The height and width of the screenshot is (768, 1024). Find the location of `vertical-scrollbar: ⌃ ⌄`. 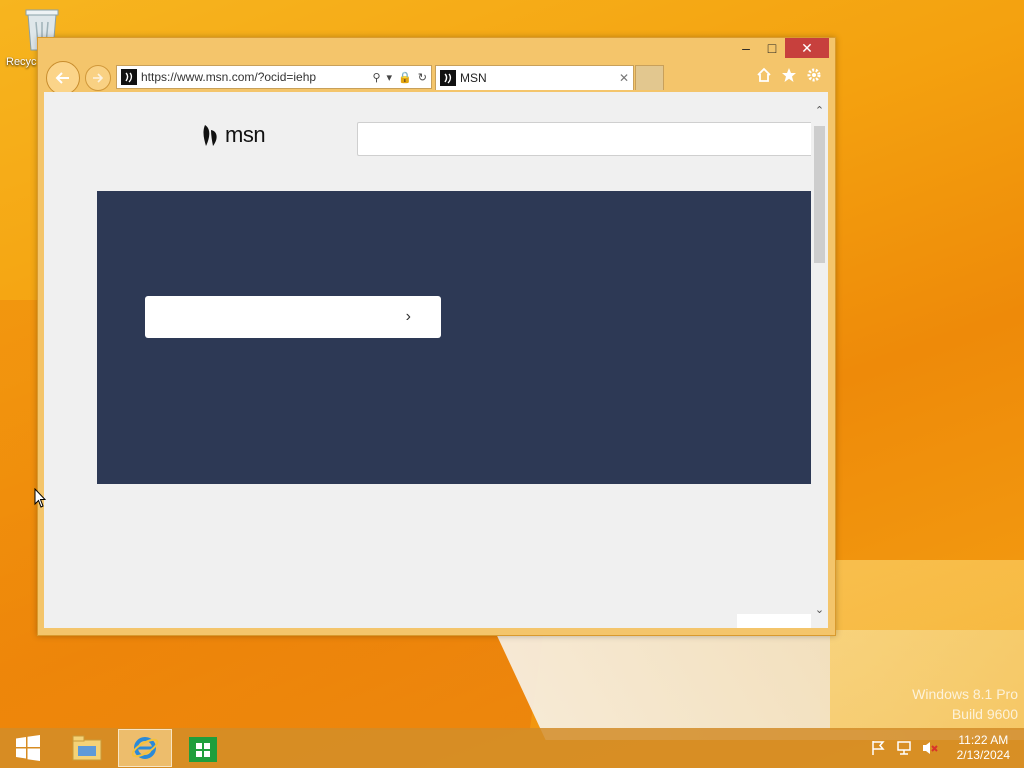

vertical-scrollbar: ⌃ ⌄ is located at coordinates (819, 360).